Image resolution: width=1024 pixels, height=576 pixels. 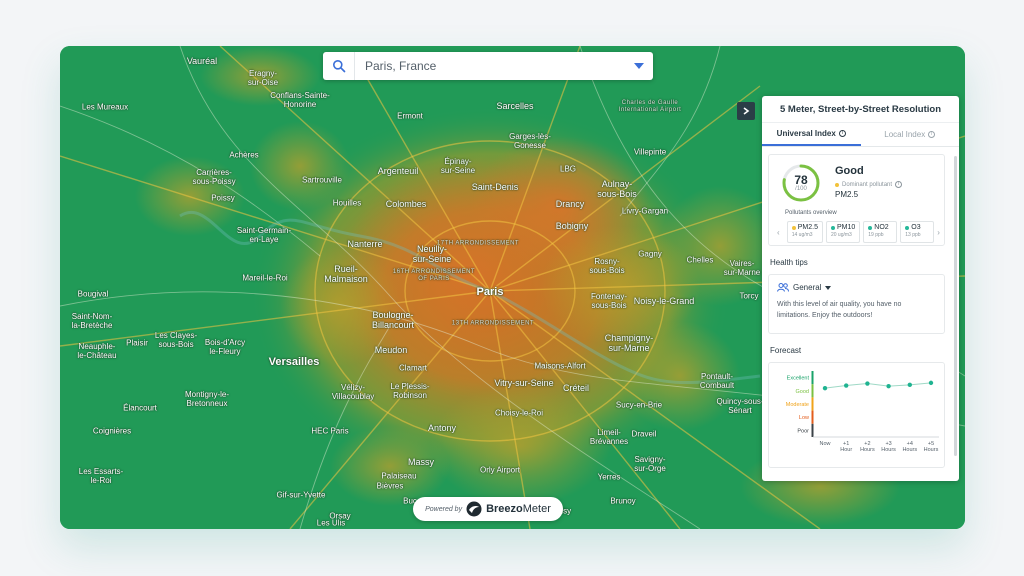 What do you see at coordinates (780, 232) in the screenshot?
I see `chevron-left-icon: ‹` at bounding box center [780, 232].